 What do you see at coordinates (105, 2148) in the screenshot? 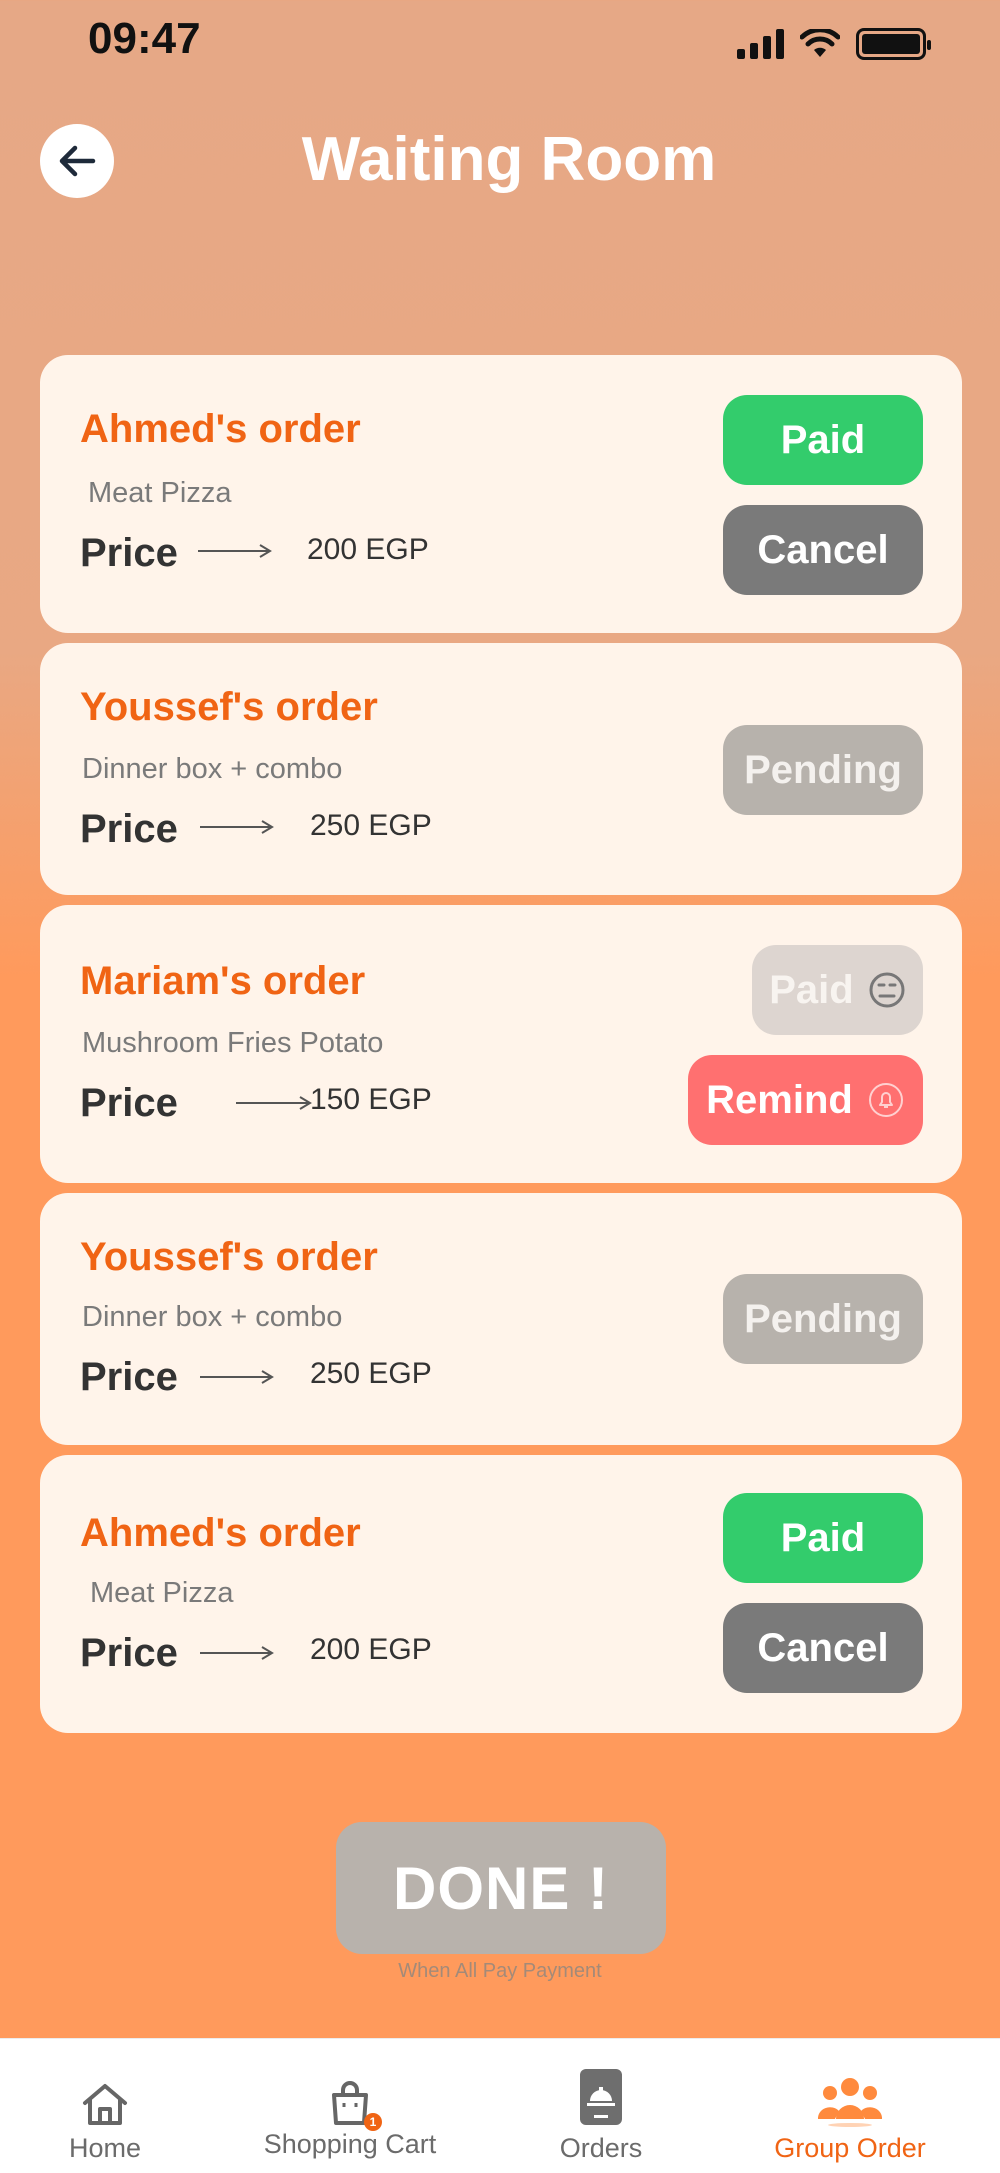
I see `tab-label: Home` at bounding box center [105, 2148].